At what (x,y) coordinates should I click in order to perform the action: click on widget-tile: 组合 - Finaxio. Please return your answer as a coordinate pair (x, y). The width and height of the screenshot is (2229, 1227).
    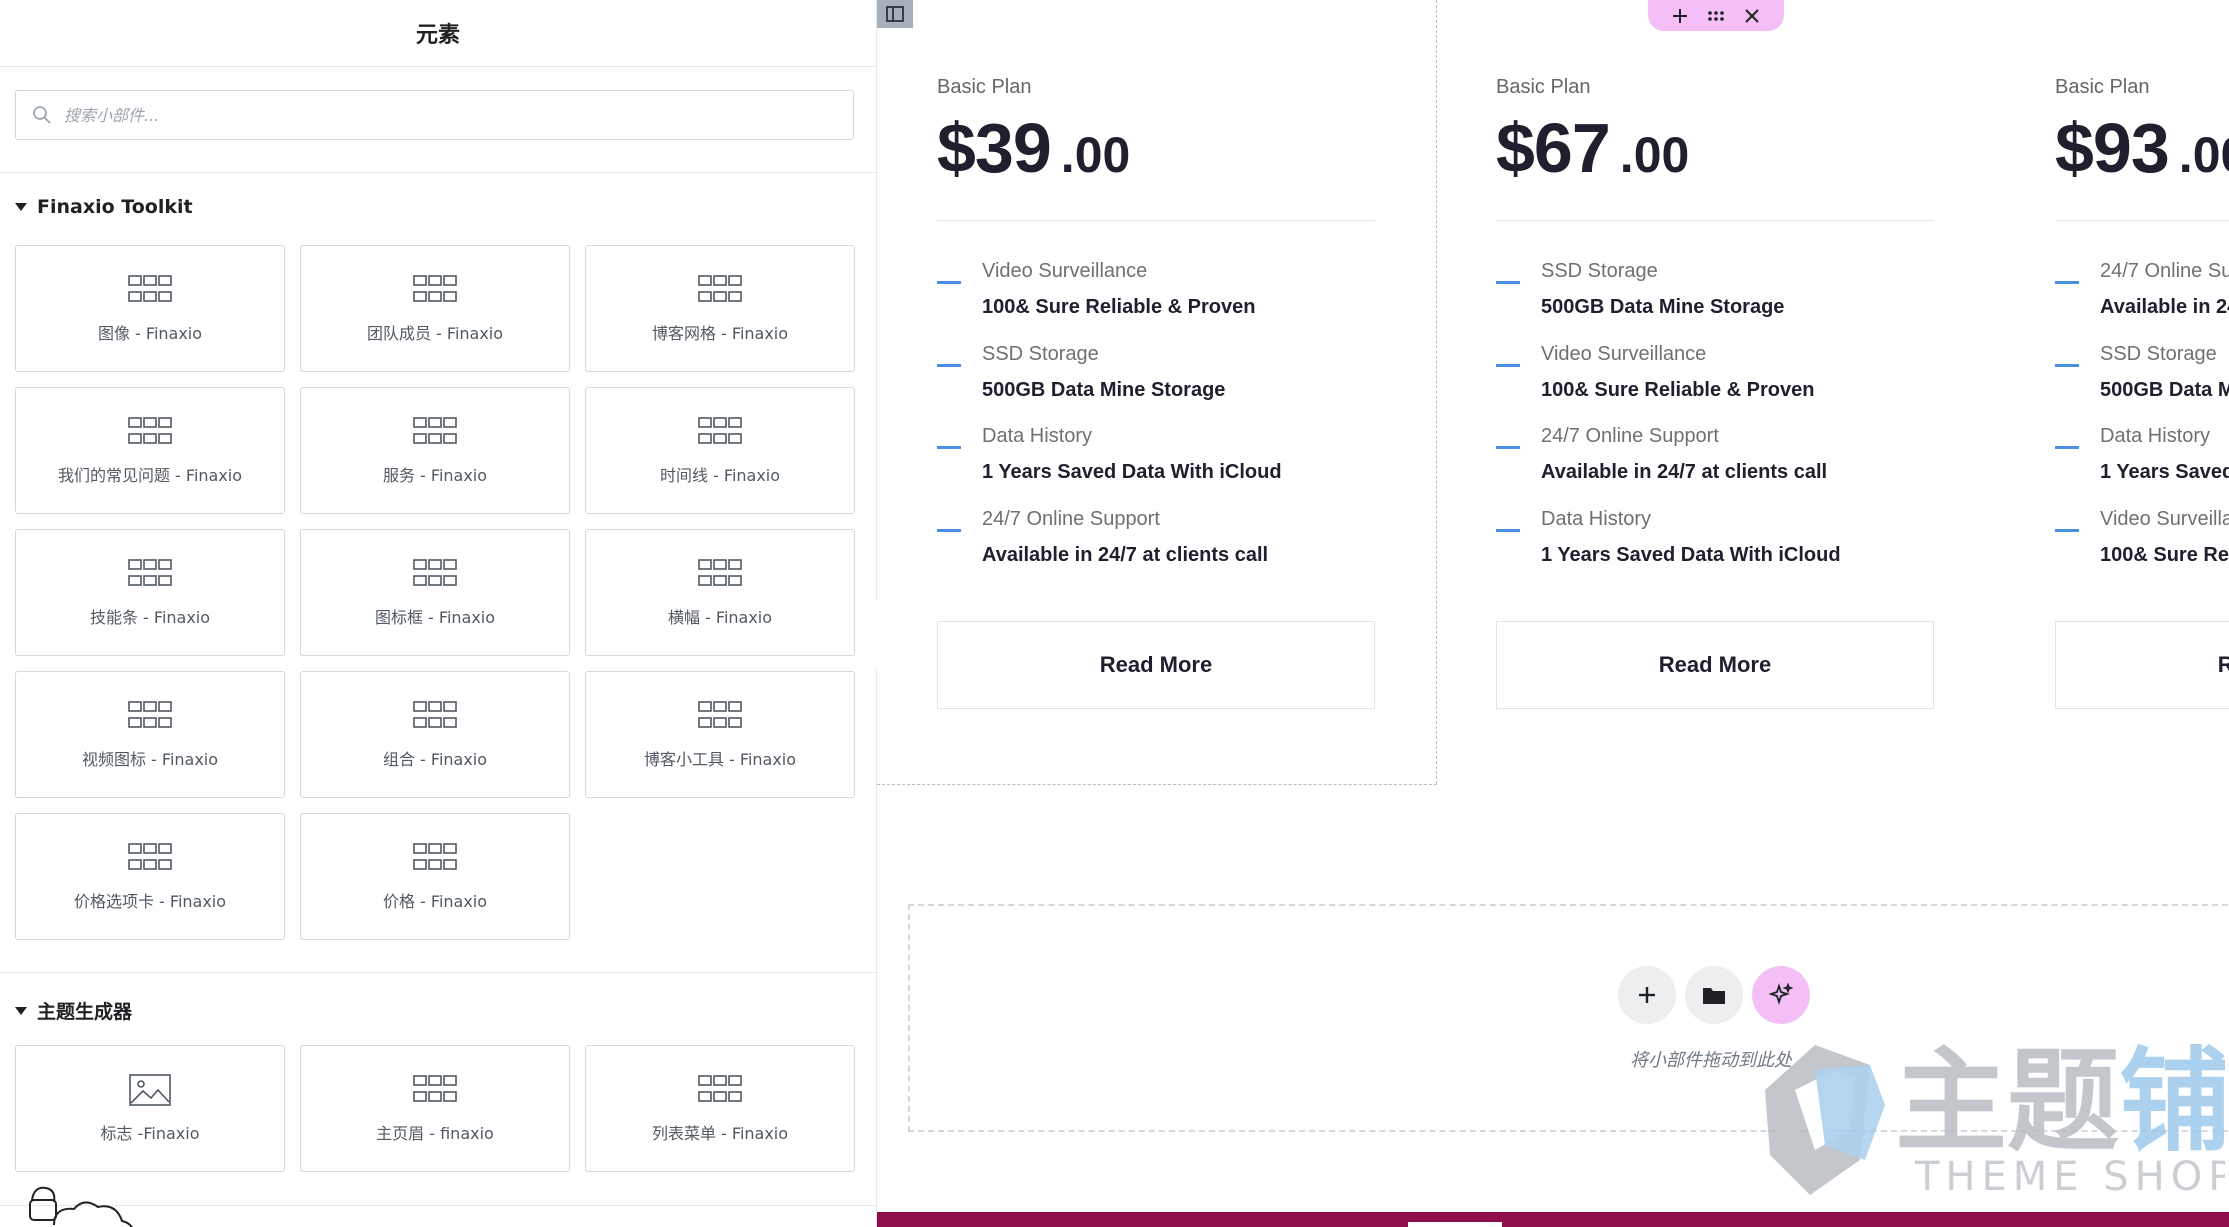
    Looking at the image, I should click on (435, 734).